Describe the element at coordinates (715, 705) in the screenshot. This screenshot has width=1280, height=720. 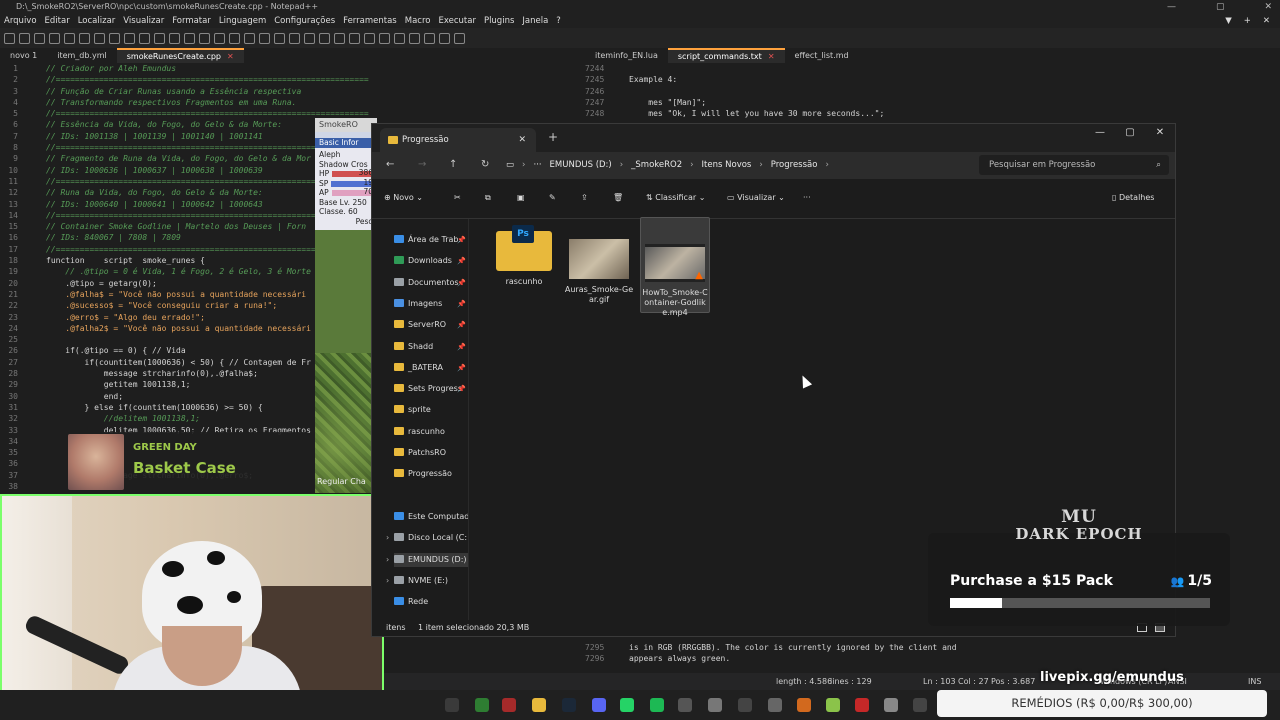
I see `settings-icon` at that location.